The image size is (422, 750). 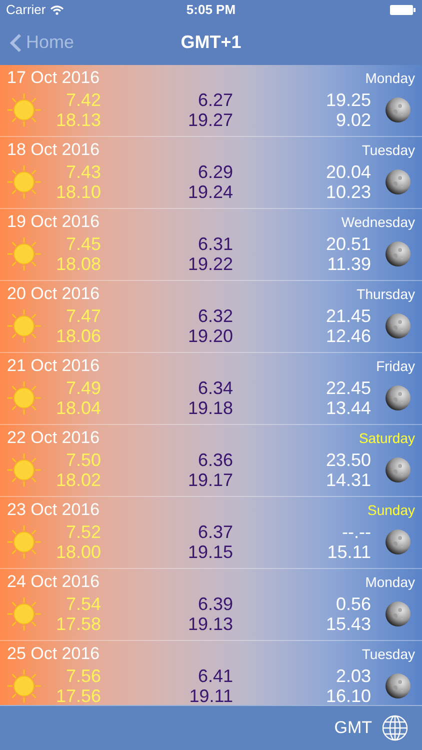 I want to click on weekday-label: Sunday, so click(x=391, y=510).